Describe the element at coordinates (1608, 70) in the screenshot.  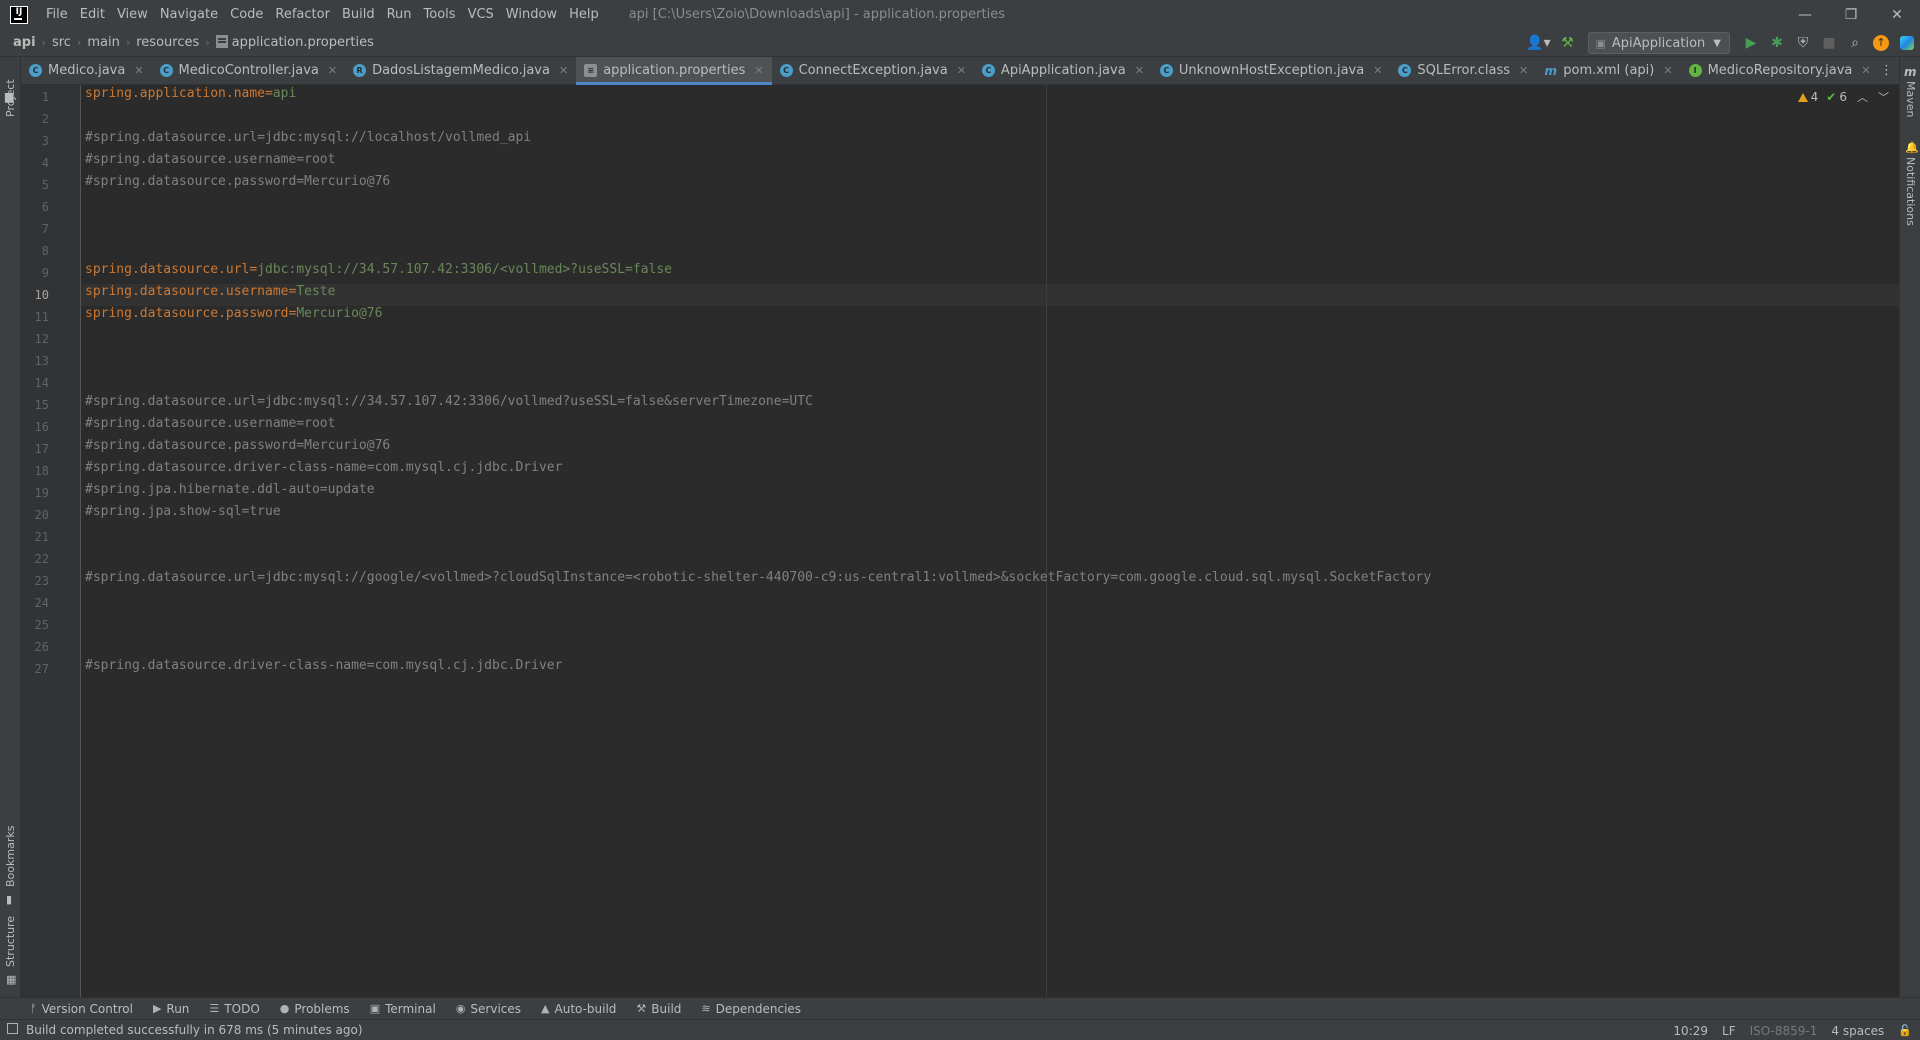
I see `tab-pom-xml-api: m pom.xml (api) ✕` at that location.